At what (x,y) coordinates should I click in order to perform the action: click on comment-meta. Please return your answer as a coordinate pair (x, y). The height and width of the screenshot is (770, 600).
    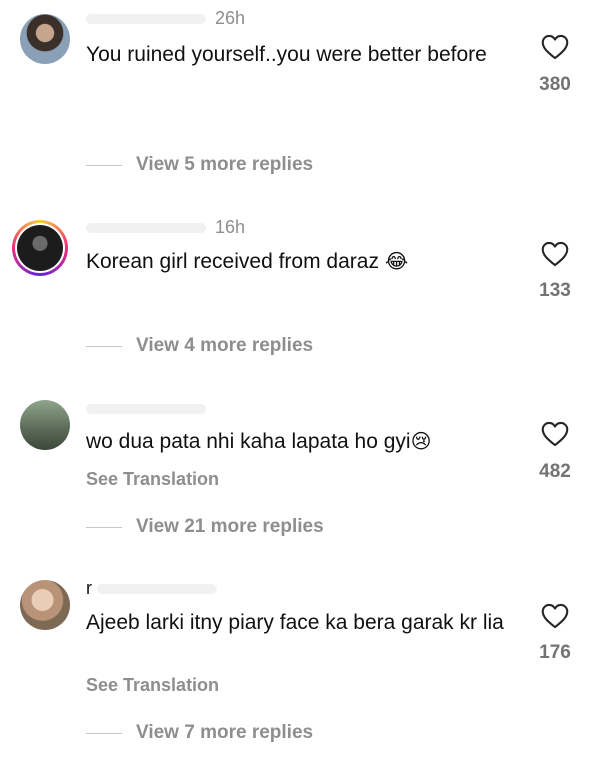
    Looking at the image, I should click on (148, 408).